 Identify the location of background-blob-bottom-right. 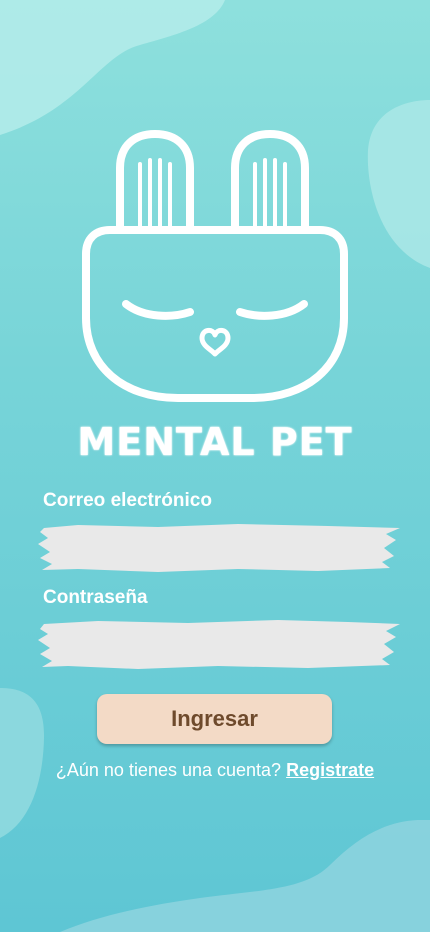
(245, 876).